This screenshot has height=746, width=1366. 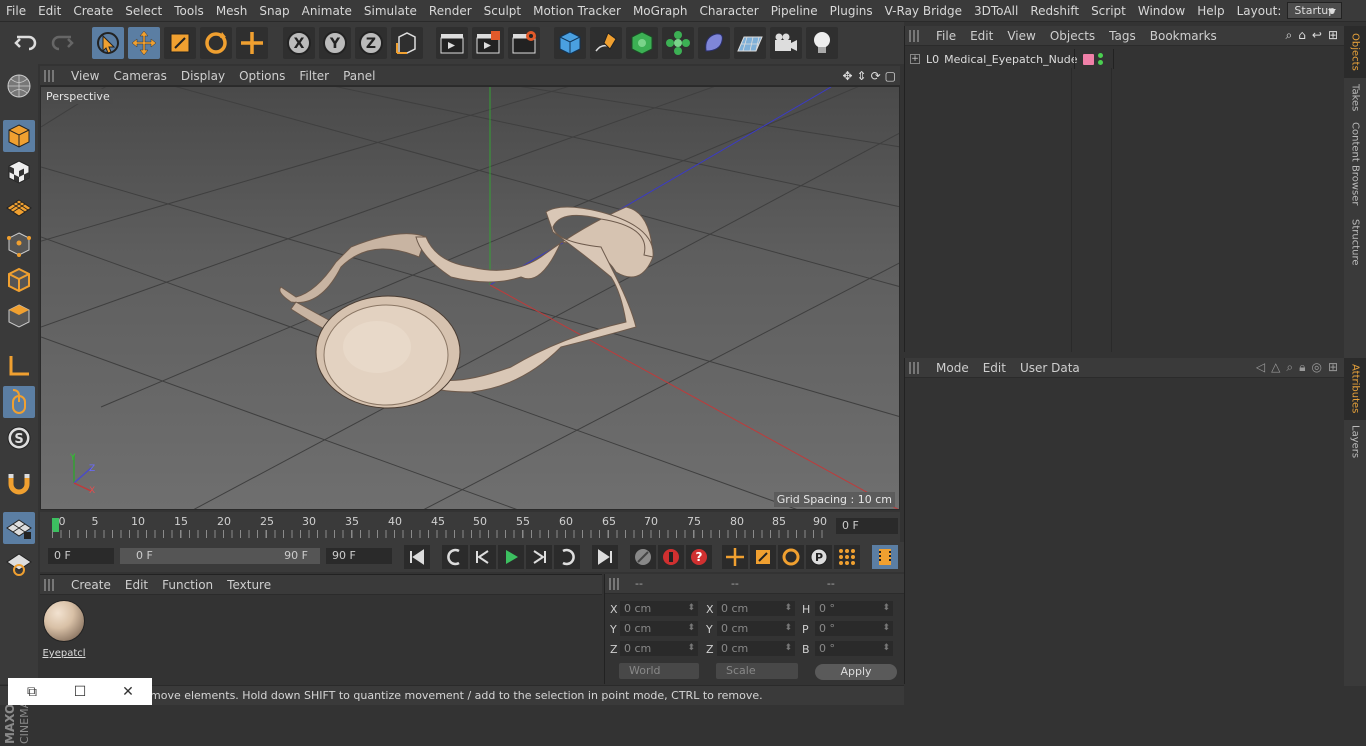 What do you see at coordinates (885, 557) in the screenshot?
I see `timeline-window-button` at bounding box center [885, 557].